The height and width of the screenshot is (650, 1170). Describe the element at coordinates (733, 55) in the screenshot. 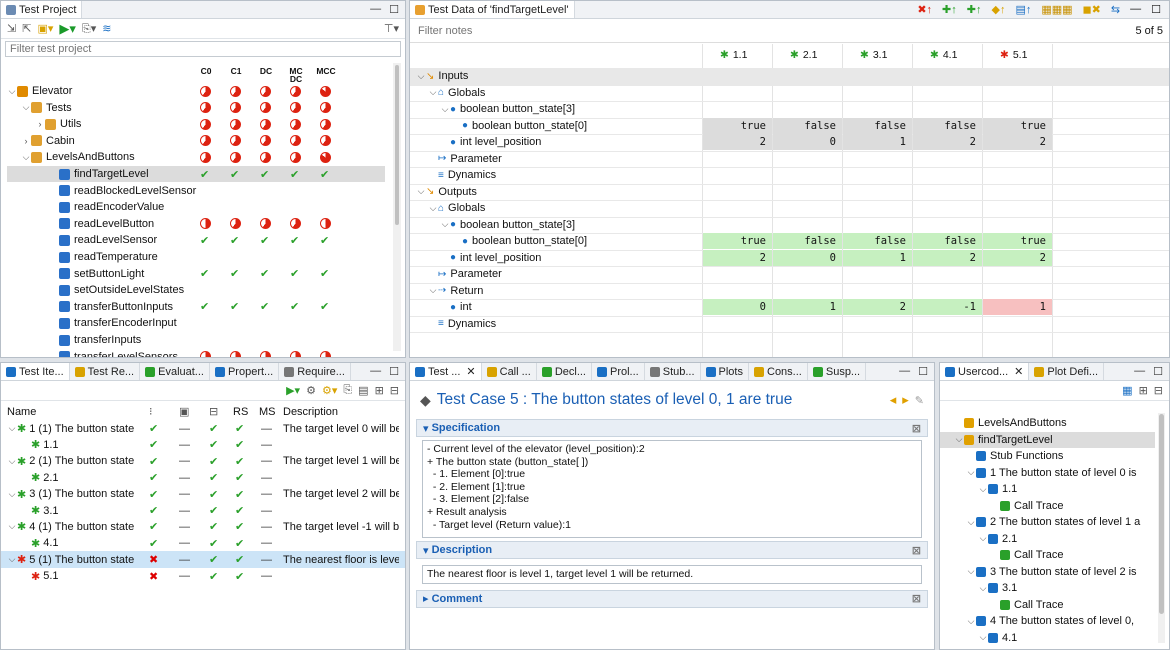

I see `case-column-header: ✱ 1.1` at that location.